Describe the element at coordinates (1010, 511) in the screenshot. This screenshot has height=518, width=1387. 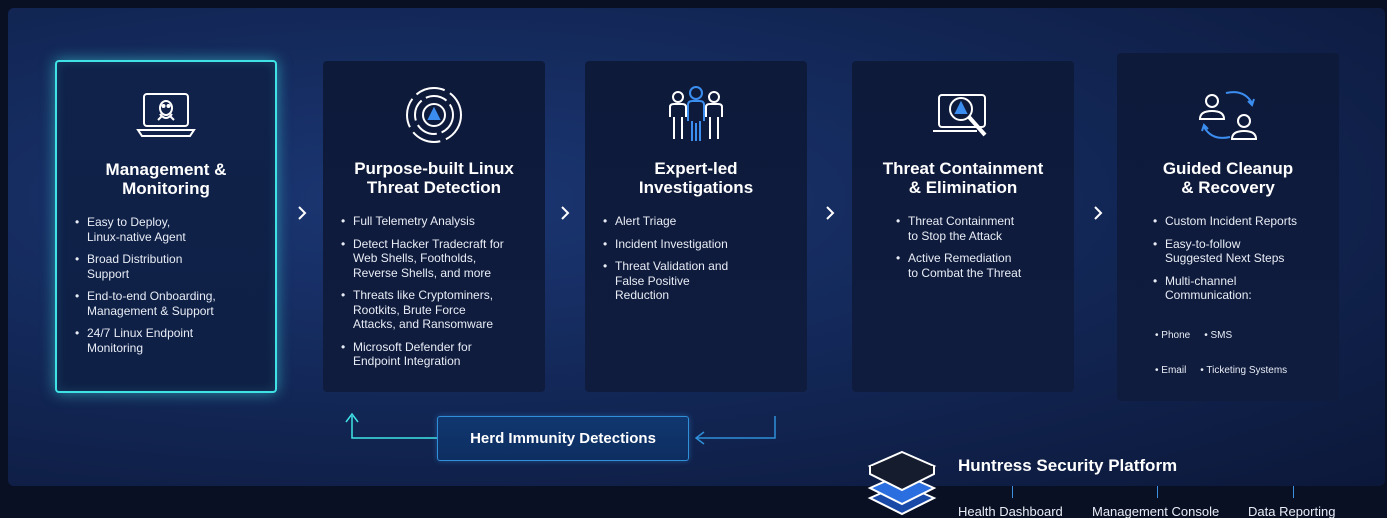
I see `platform-item-health-dashboard: Health Dashboard` at that location.